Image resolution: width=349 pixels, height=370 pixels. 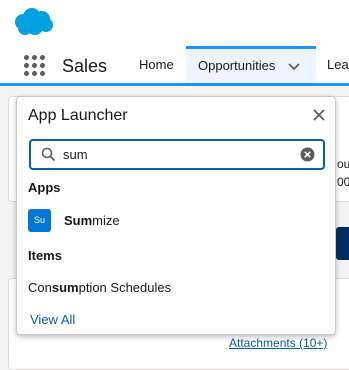 I want to click on search-box, so click(x=177, y=154).